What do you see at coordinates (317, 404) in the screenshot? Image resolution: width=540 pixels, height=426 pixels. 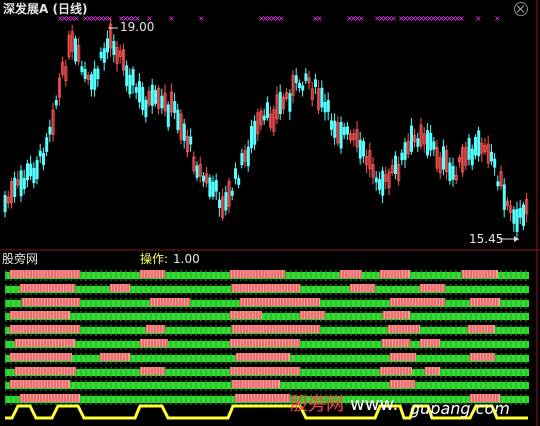 I see `watermark-text: 股旁网` at bounding box center [317, 404].